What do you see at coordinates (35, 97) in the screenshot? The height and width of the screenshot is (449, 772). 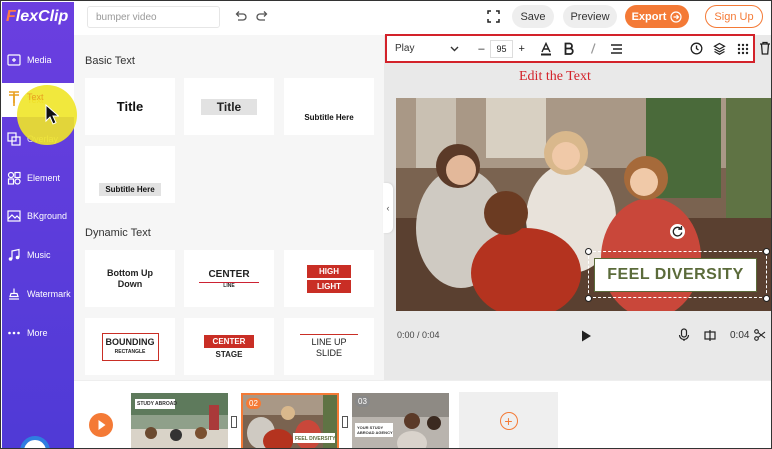 I see `sidebar-item-label: Text` at bounding box center [35, 97].